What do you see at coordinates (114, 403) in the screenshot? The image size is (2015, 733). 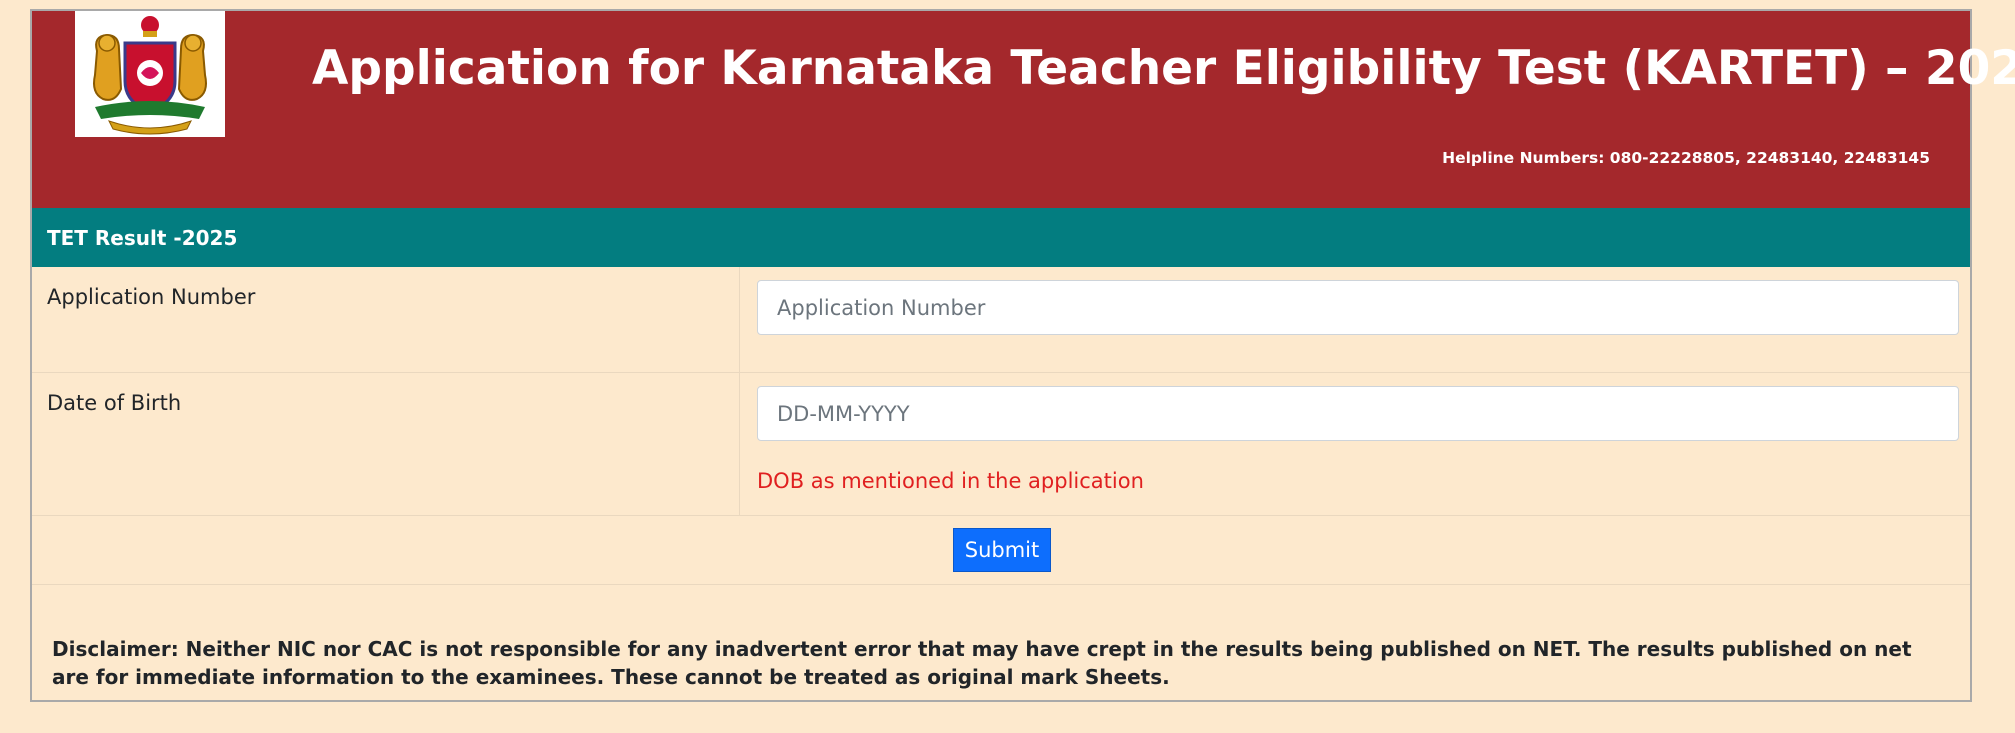 I see `date-of-birth-label: Date of Birth` at bounding box center [114, 403].